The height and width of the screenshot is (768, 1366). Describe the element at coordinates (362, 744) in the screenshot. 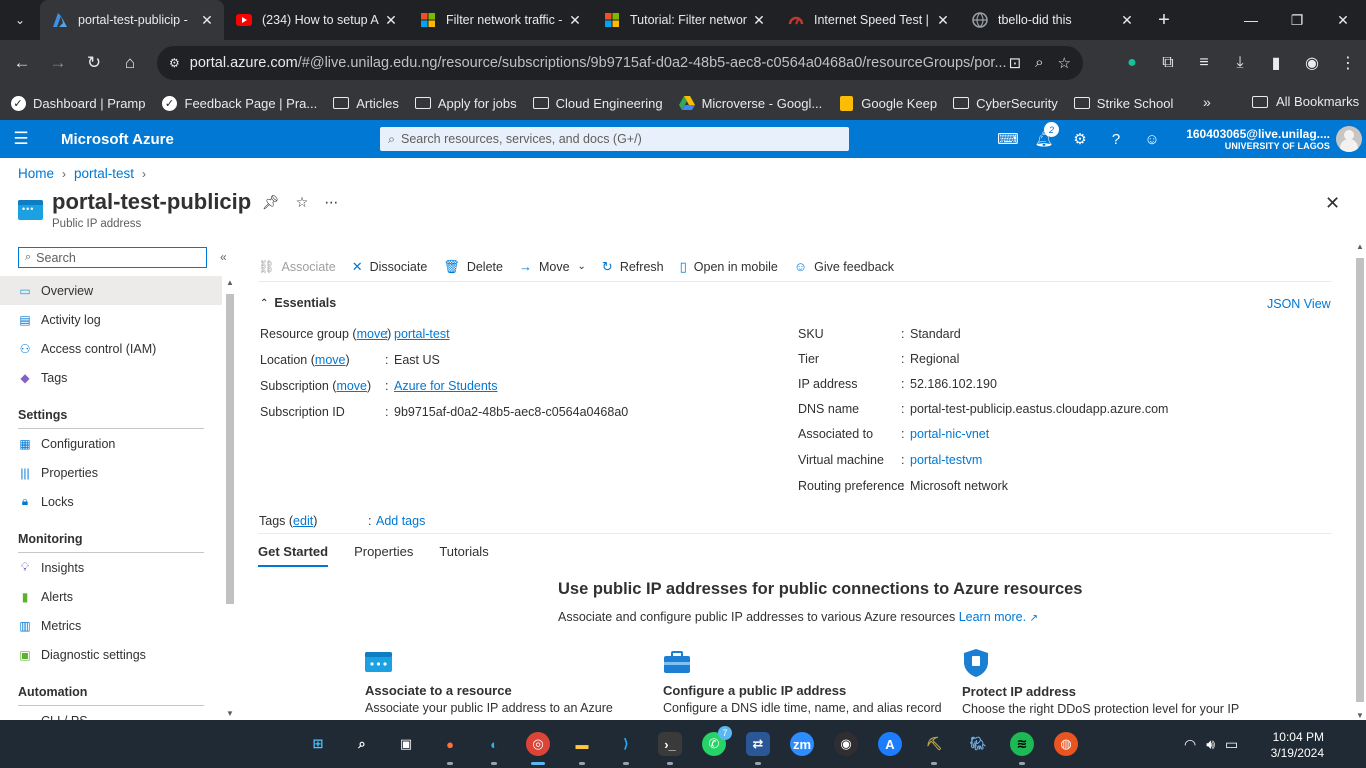

I see `taskbar-search-icon: ⌕` at that location.